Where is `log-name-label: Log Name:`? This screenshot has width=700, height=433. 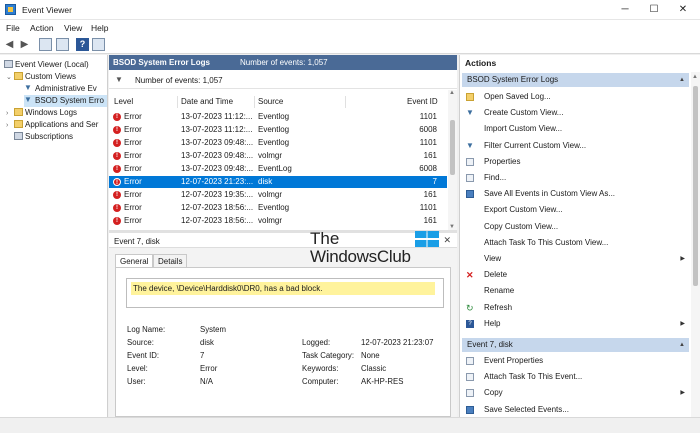
log-name-label: Log Name: is located at coordinates (146, 329).